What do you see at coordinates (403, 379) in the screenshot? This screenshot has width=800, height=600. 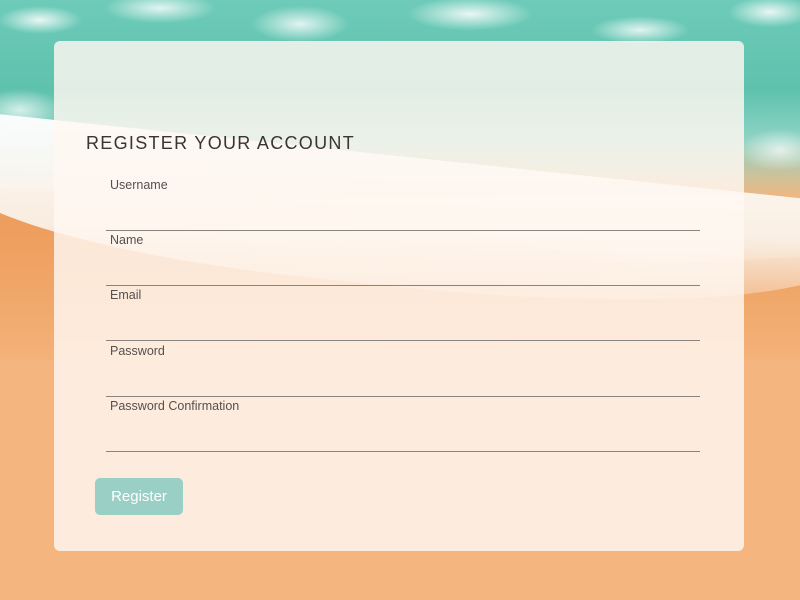 I see `password-input` at bounding box center [403, 379].